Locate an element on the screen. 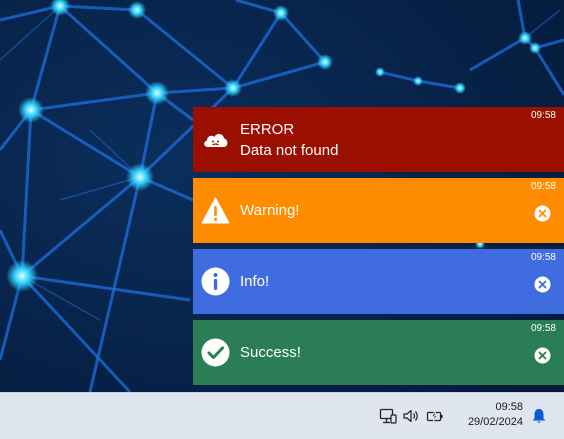  battery-icon is located at coordinates (435, 416).